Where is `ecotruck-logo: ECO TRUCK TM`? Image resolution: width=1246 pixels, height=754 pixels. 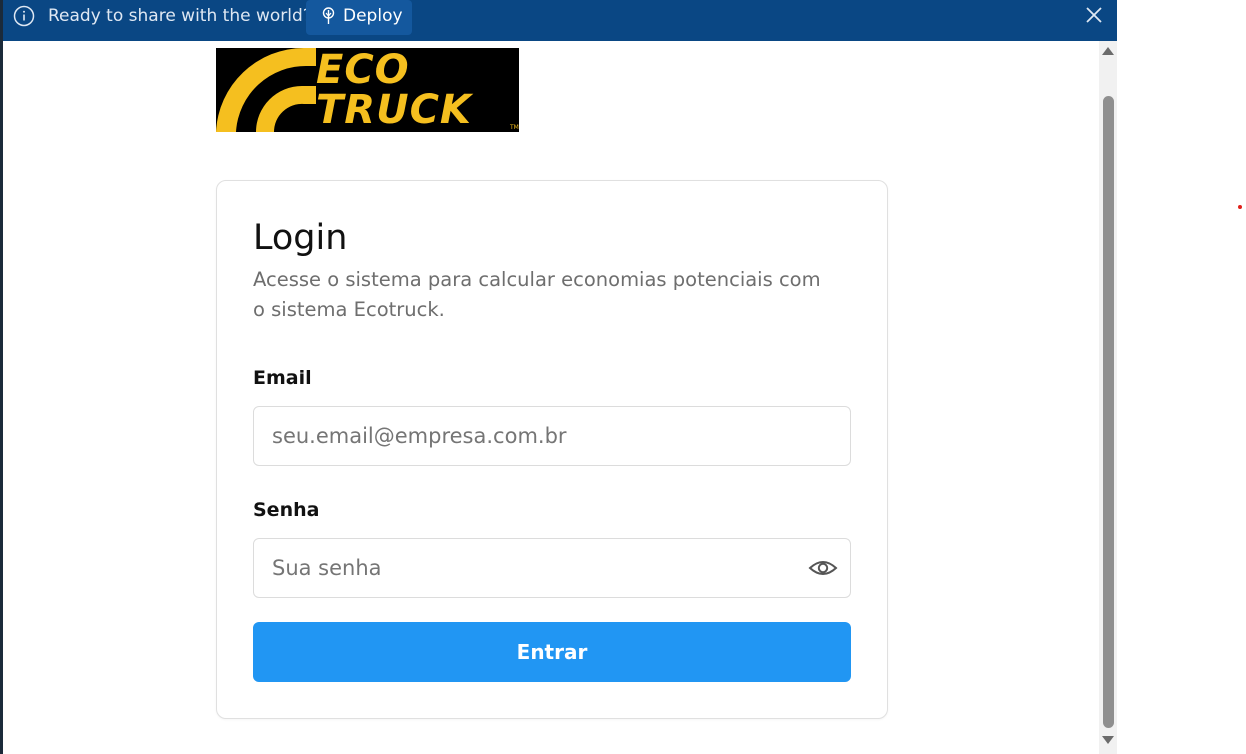
ecotruck-logo: ECO TRUCK TM is located at coordinates (367, 90).